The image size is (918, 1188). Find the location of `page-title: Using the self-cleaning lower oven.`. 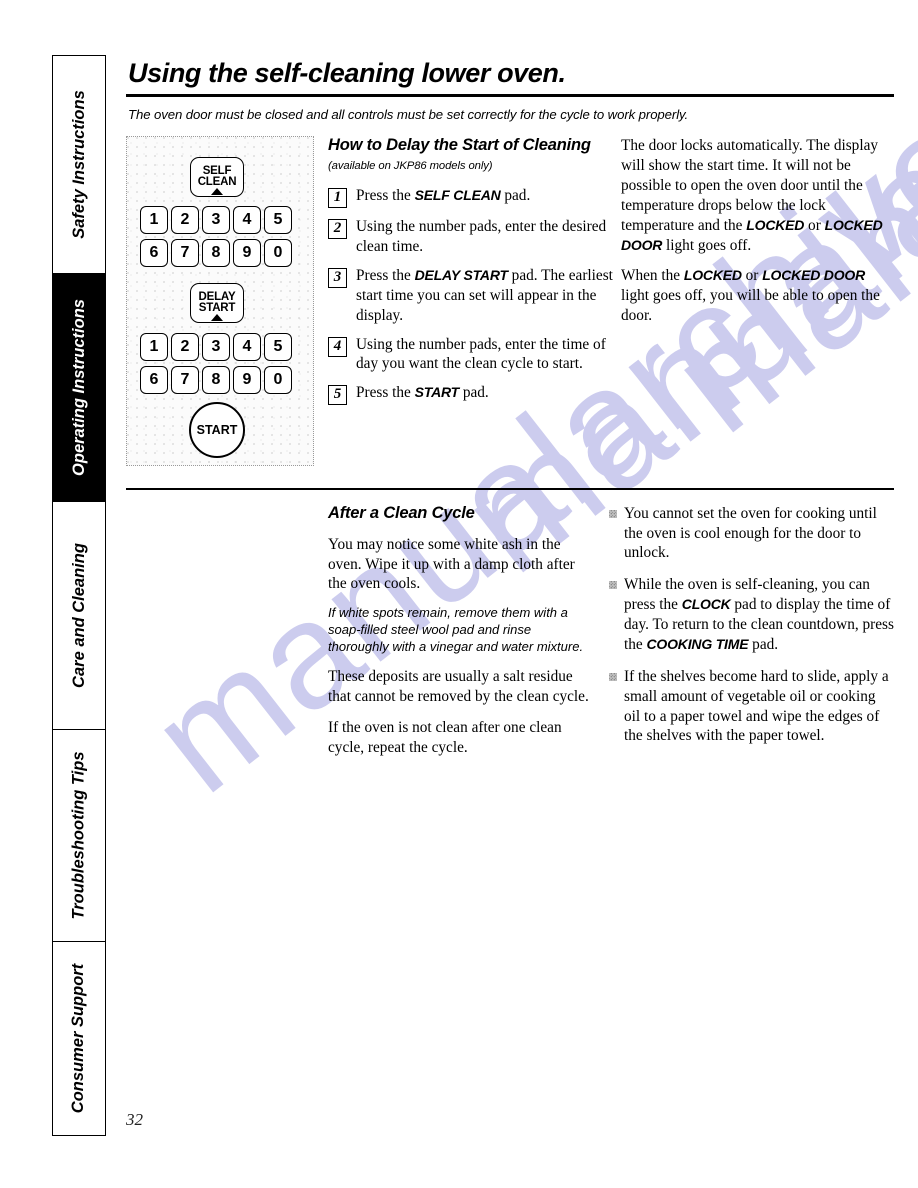

page-title: Using the self-cleaning lower oven. is located at coordinates (347, 73).